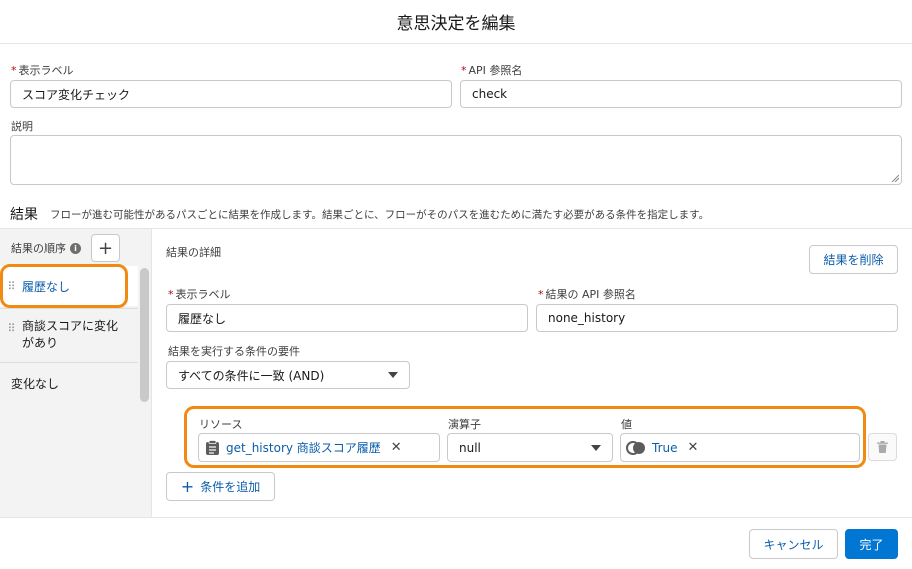 This screenshot has height=569, width=912. I want to click on resource-value: get_history 商談スコア履歴, so click(303, 448).